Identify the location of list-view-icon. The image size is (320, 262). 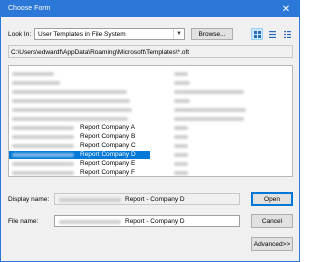
(272, 34).